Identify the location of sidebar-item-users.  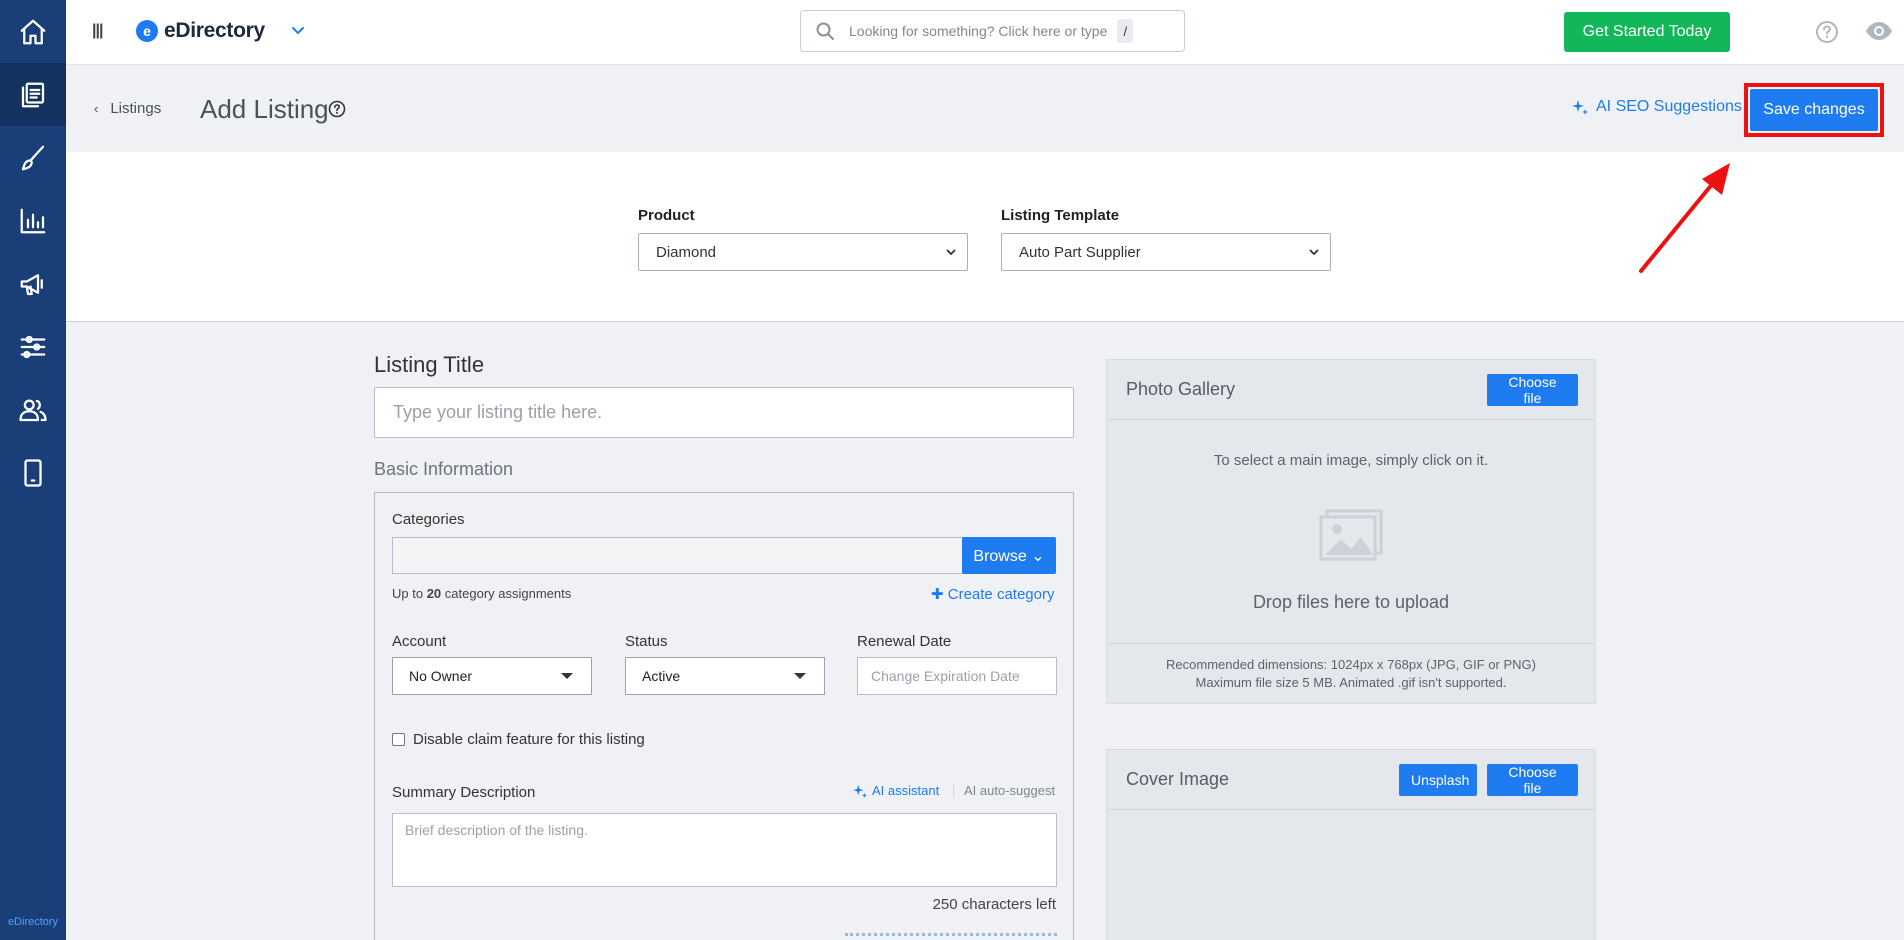
(33, 409).